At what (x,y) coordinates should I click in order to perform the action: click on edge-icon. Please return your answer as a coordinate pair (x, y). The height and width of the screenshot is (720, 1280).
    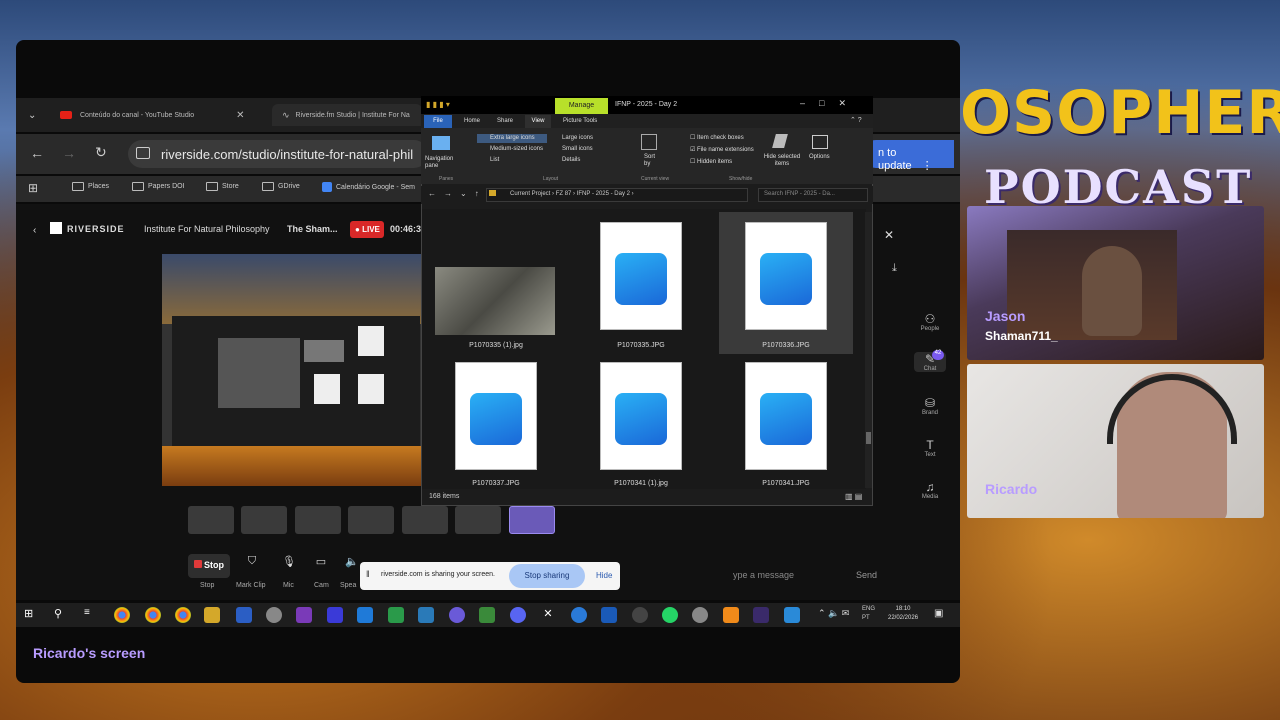
    Looking at the image, I should click on (579, 615).